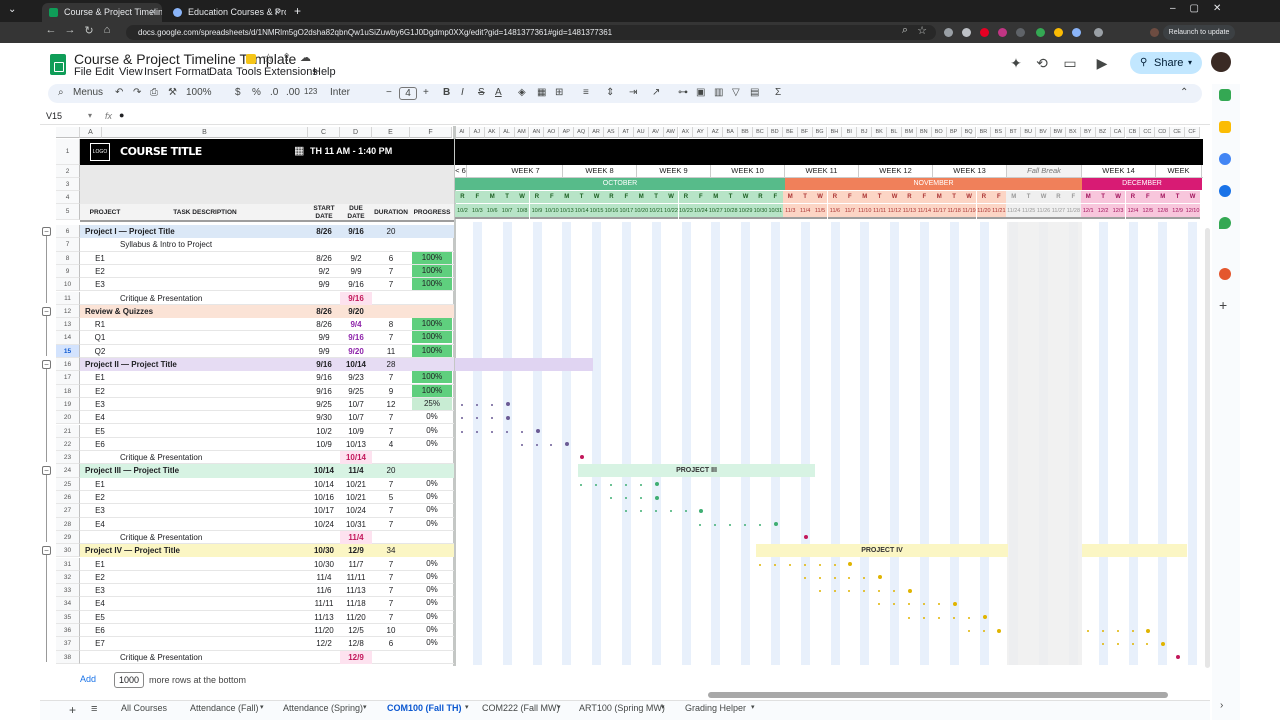 The width and height of the screenshot is (1280, 720). Describe the element at coordinates (537, 132) in the screenshot. I see `timeline-column-header: AN` at that location.